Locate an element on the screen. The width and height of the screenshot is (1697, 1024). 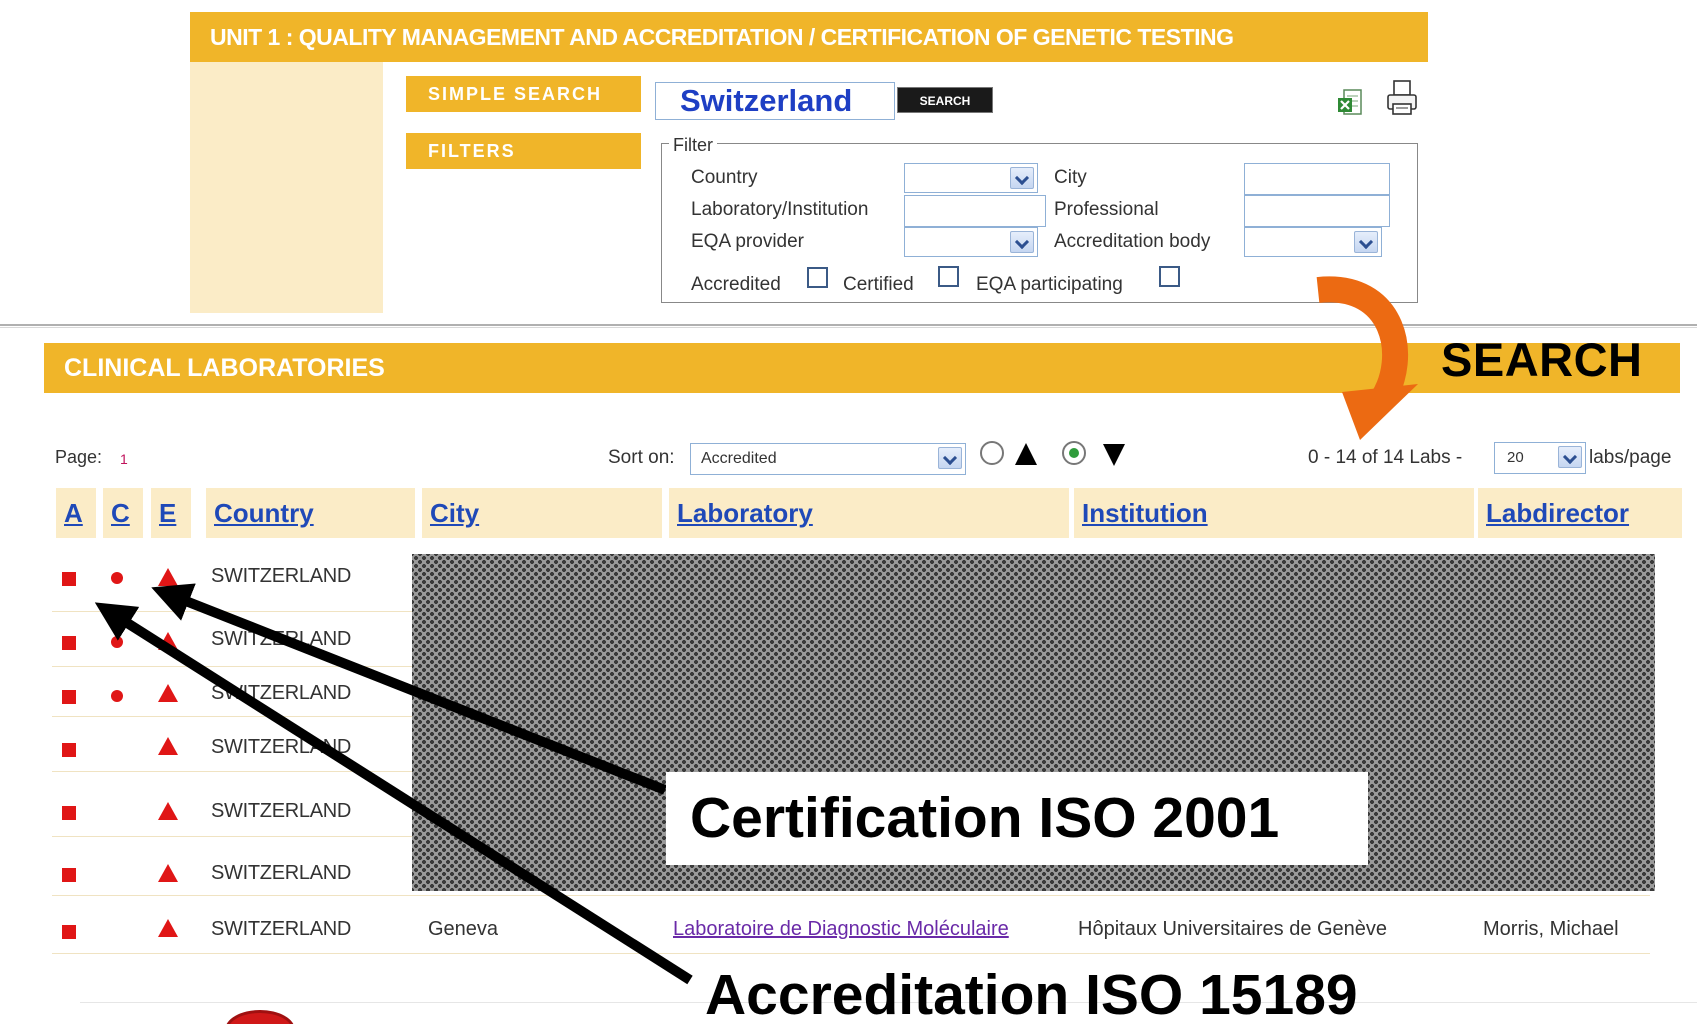
accredited-label: Accredited is located at coordinates (736, 284).